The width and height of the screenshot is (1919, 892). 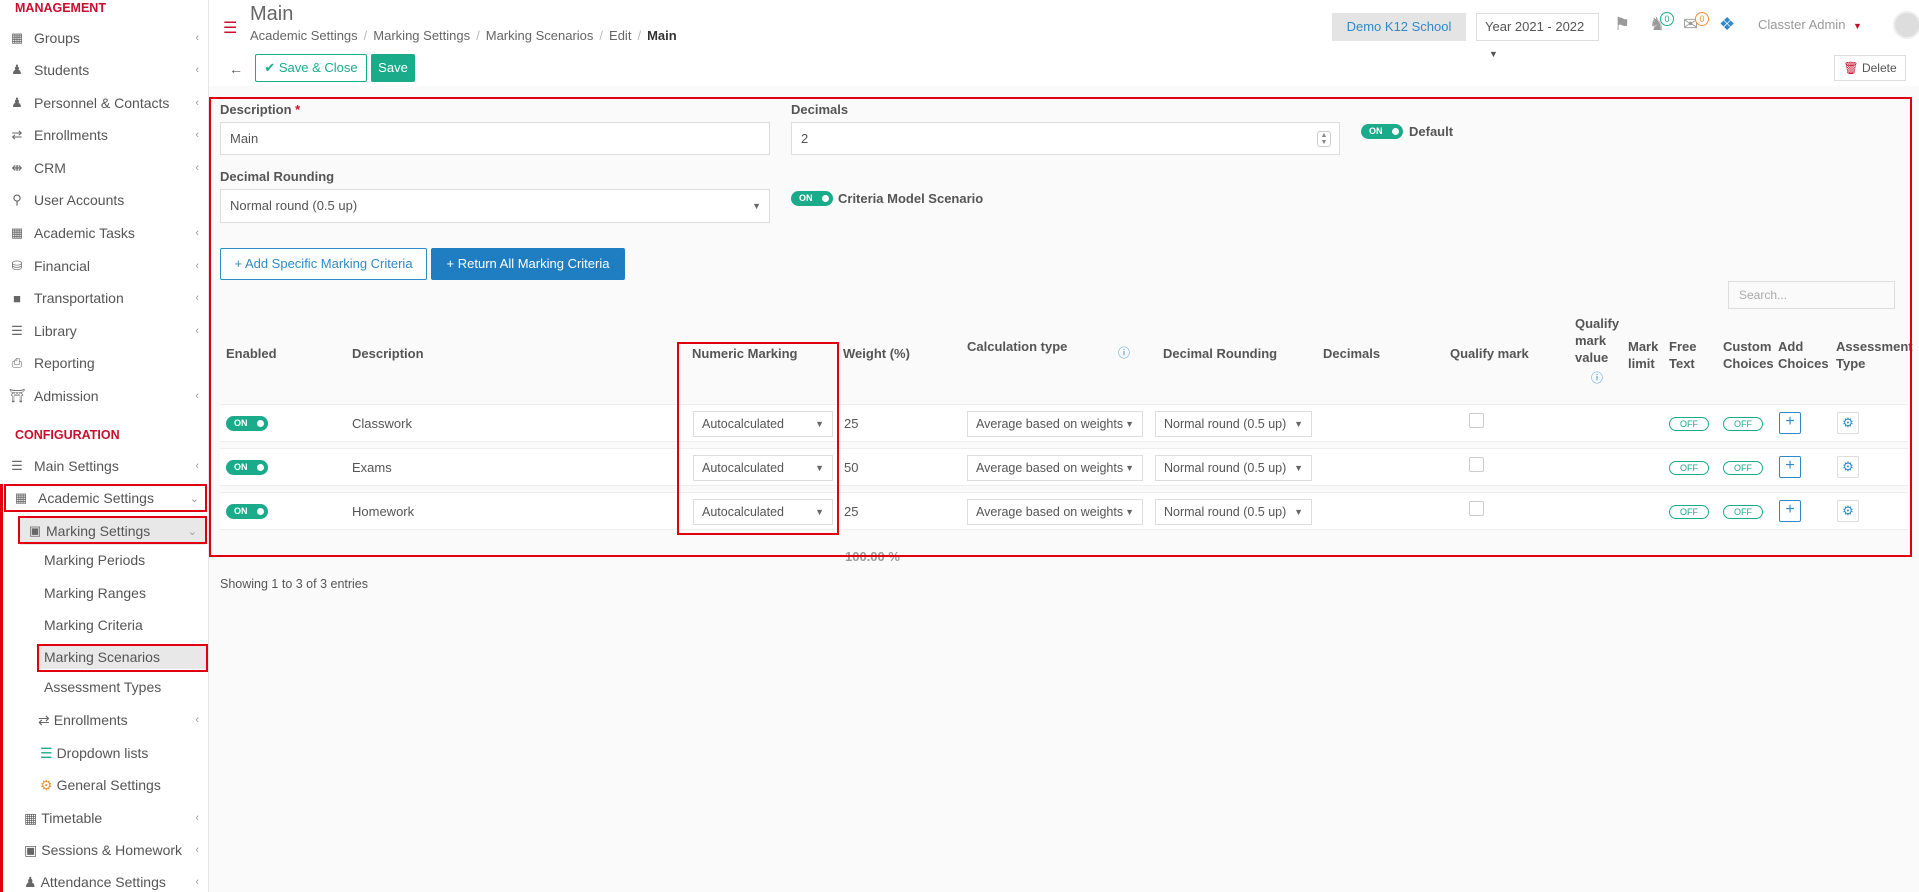 I want to click on layers-plus-icon: ❖, so click(x=1727, y=24).